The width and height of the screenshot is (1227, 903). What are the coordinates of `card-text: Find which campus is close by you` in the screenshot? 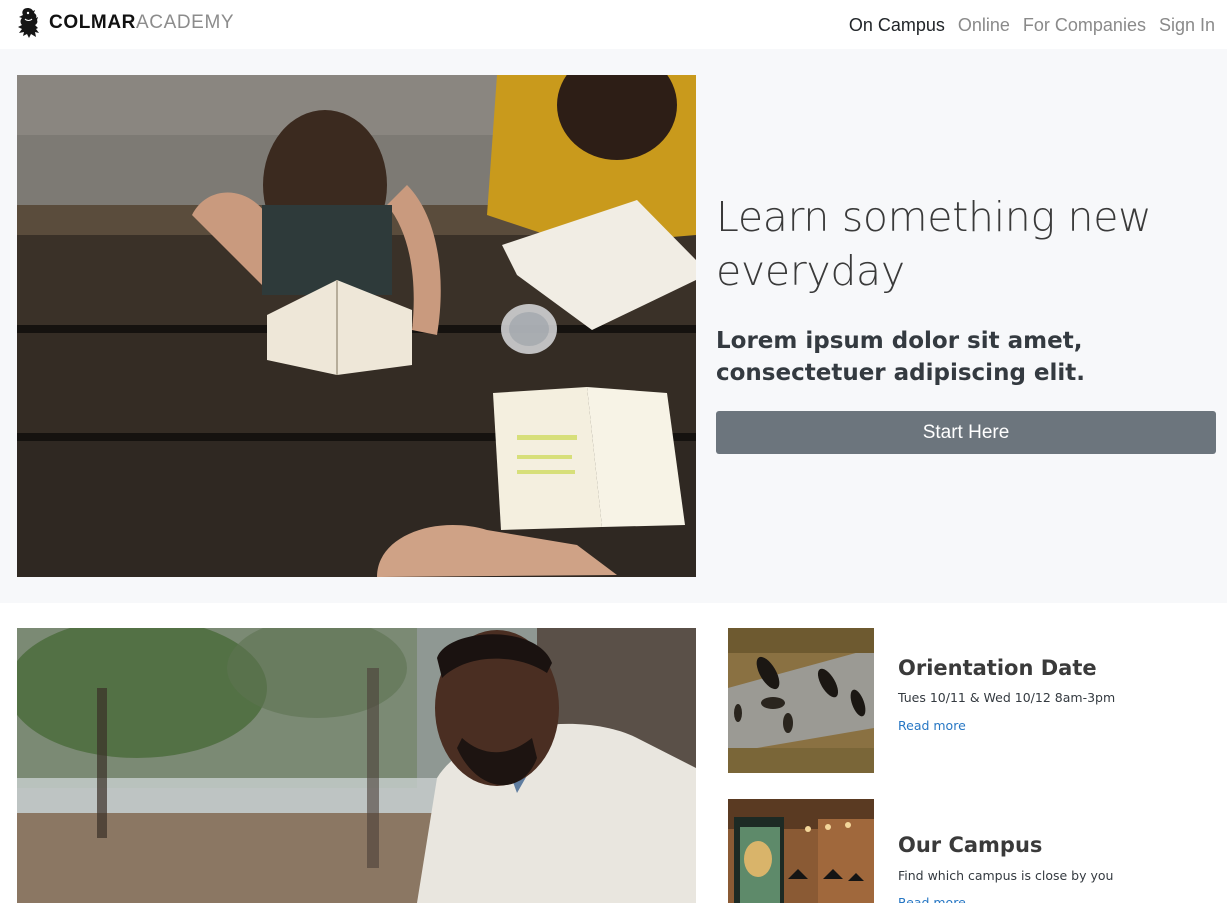 It's located at (1006, 875).